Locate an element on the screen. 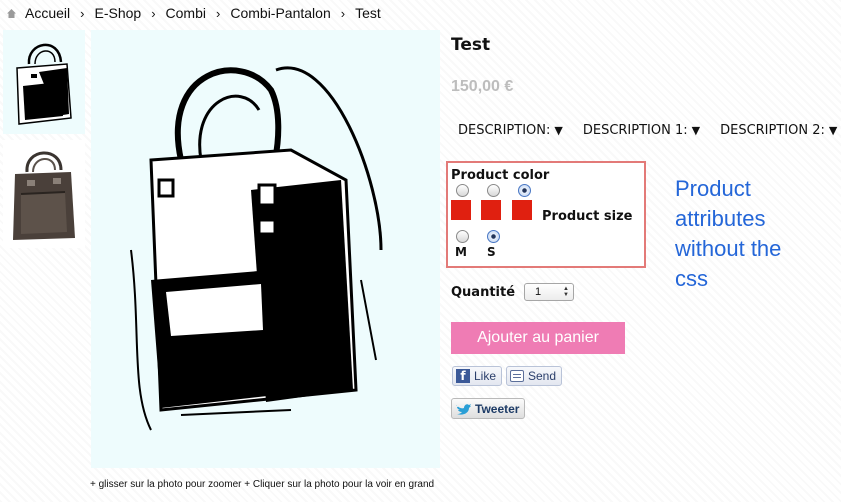 This screenshot has width=841, height=502. bag-photo-thumbnail-image is located at coordinates (44, 195).